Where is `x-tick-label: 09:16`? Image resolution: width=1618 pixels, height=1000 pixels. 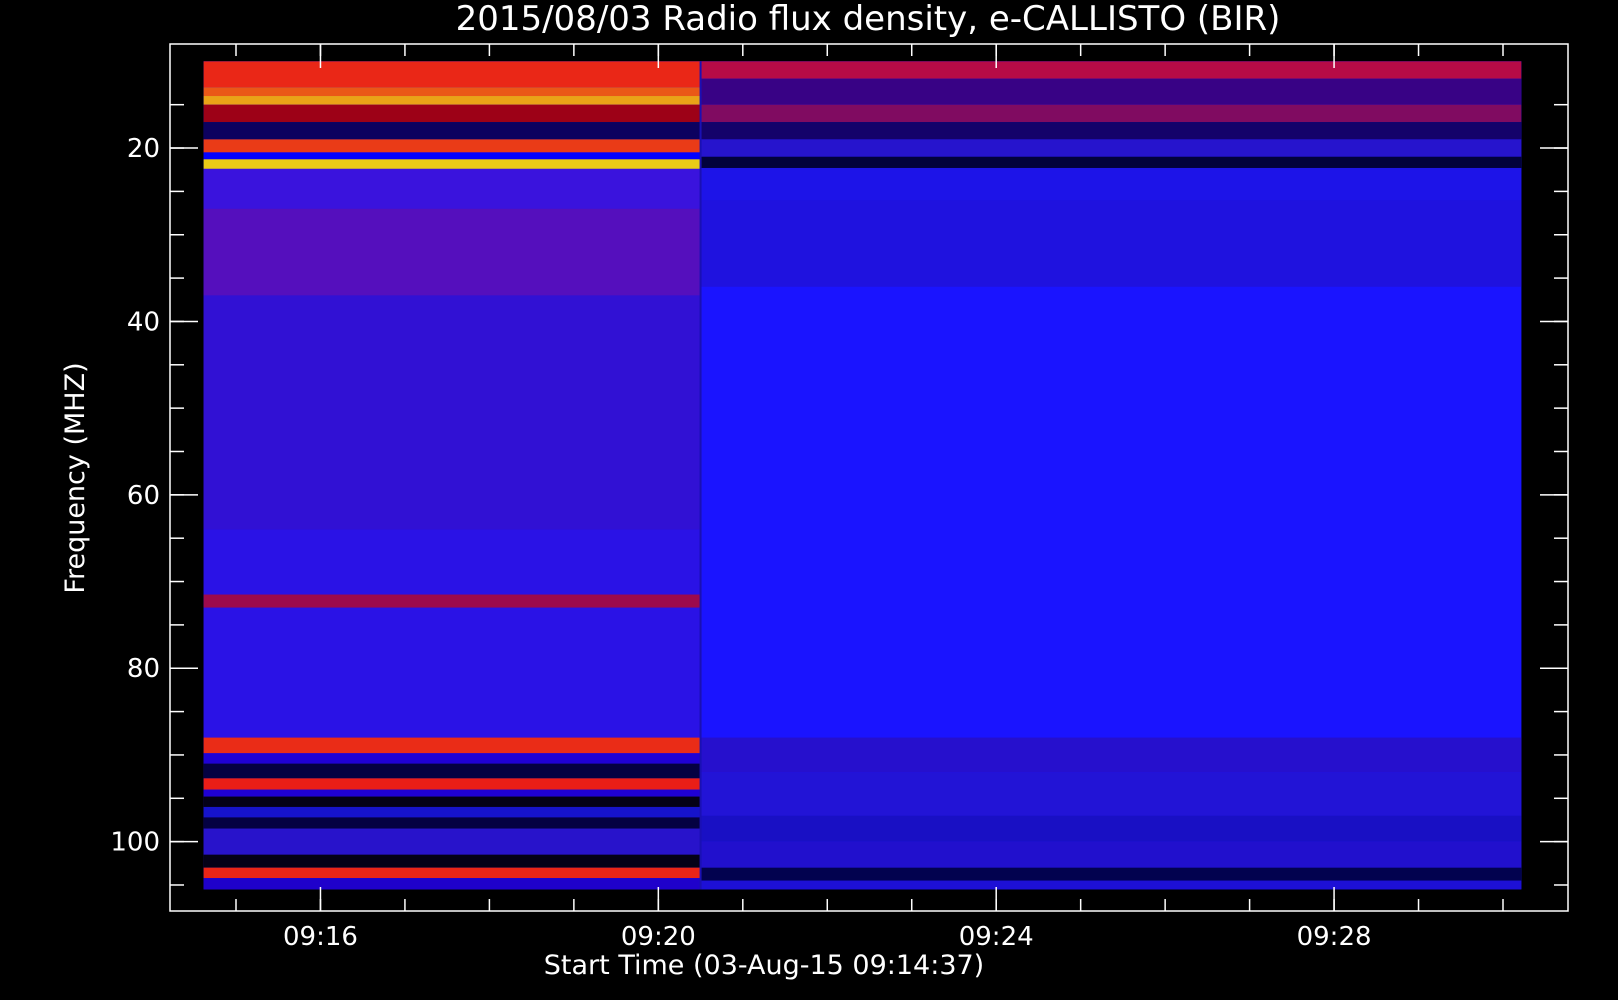
x-tick-label: 09:16 is located at coordinates (320, 937).